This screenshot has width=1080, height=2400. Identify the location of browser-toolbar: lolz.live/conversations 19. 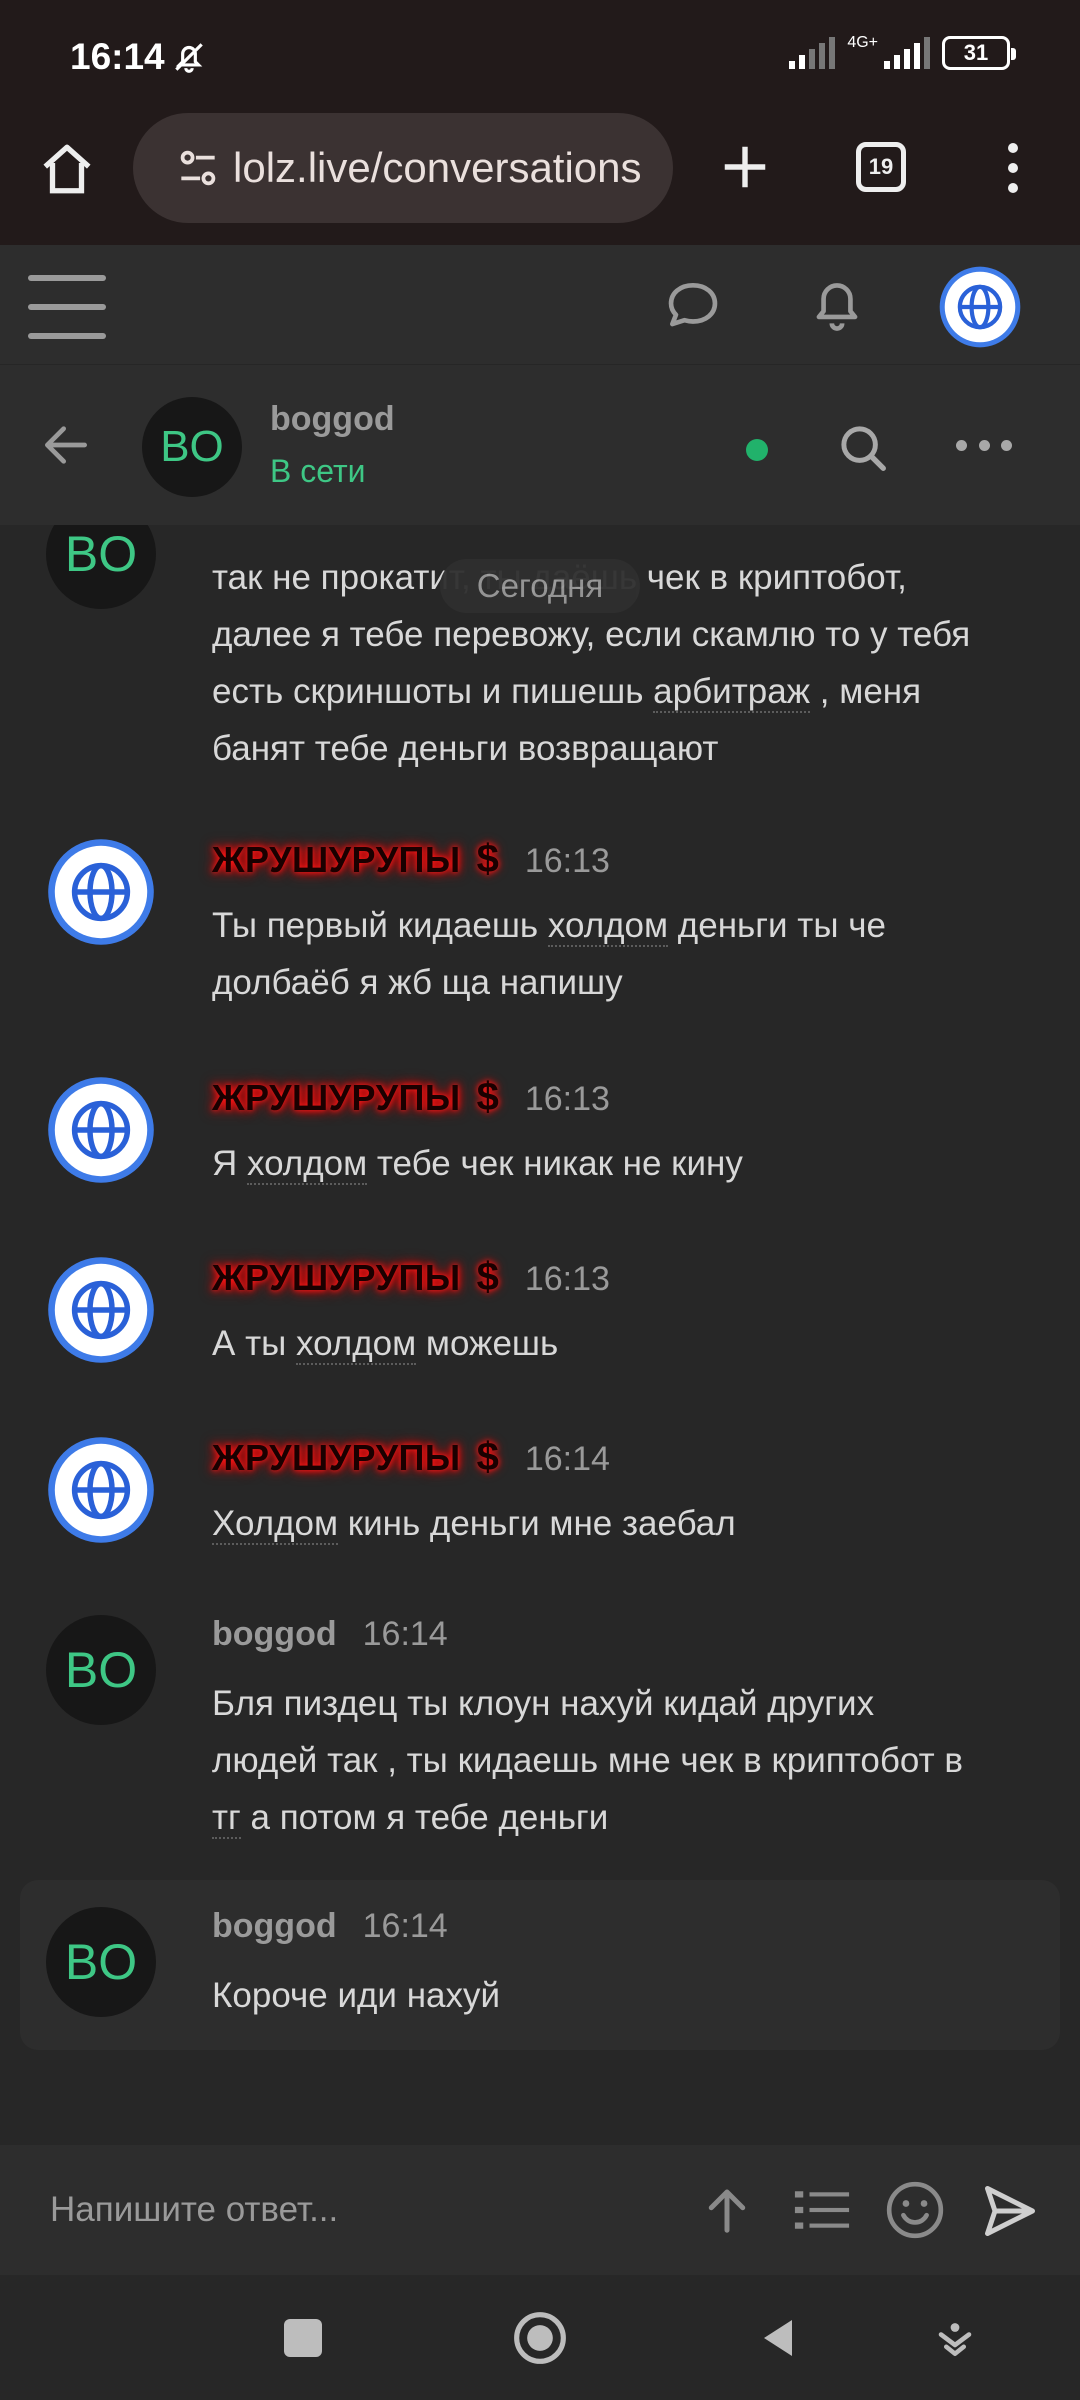
(540, 177).